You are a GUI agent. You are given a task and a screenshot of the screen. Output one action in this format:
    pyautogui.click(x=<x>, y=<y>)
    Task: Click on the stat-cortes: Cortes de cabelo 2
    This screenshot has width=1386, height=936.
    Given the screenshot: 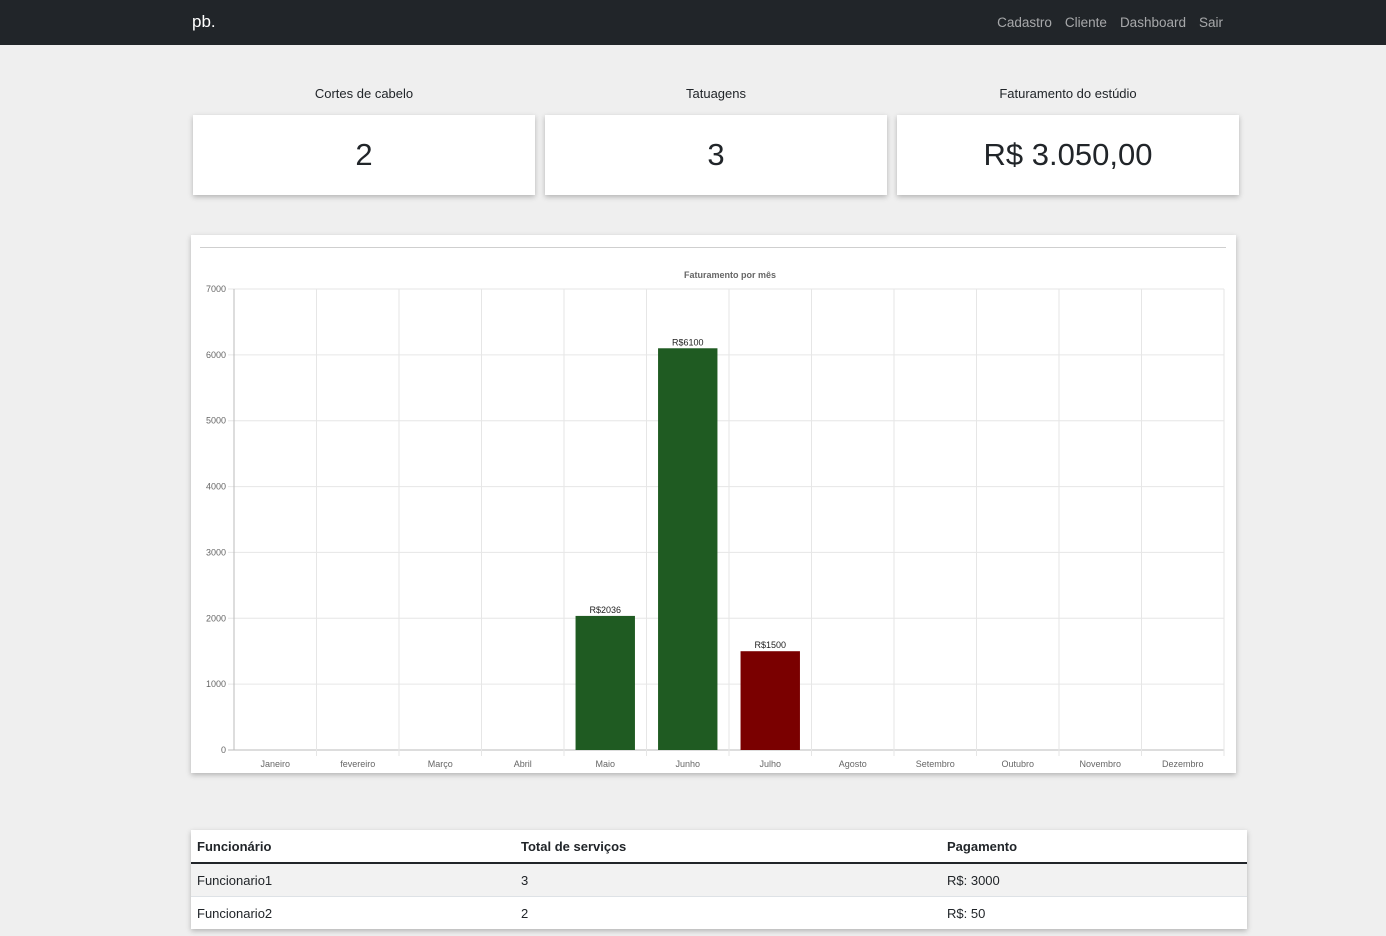 What is the action you would take?
    pyautogui.click(x=364, y=140)
    